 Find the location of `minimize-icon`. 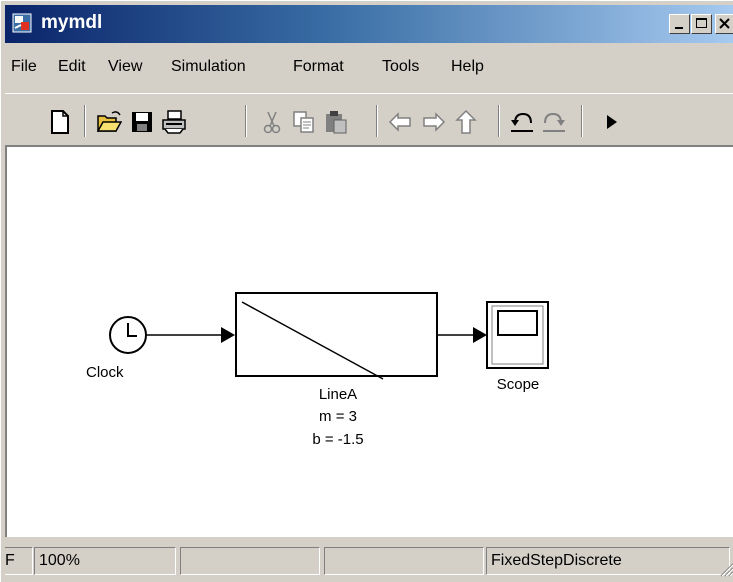

minimize-icon is located at coordinates (679, 28).